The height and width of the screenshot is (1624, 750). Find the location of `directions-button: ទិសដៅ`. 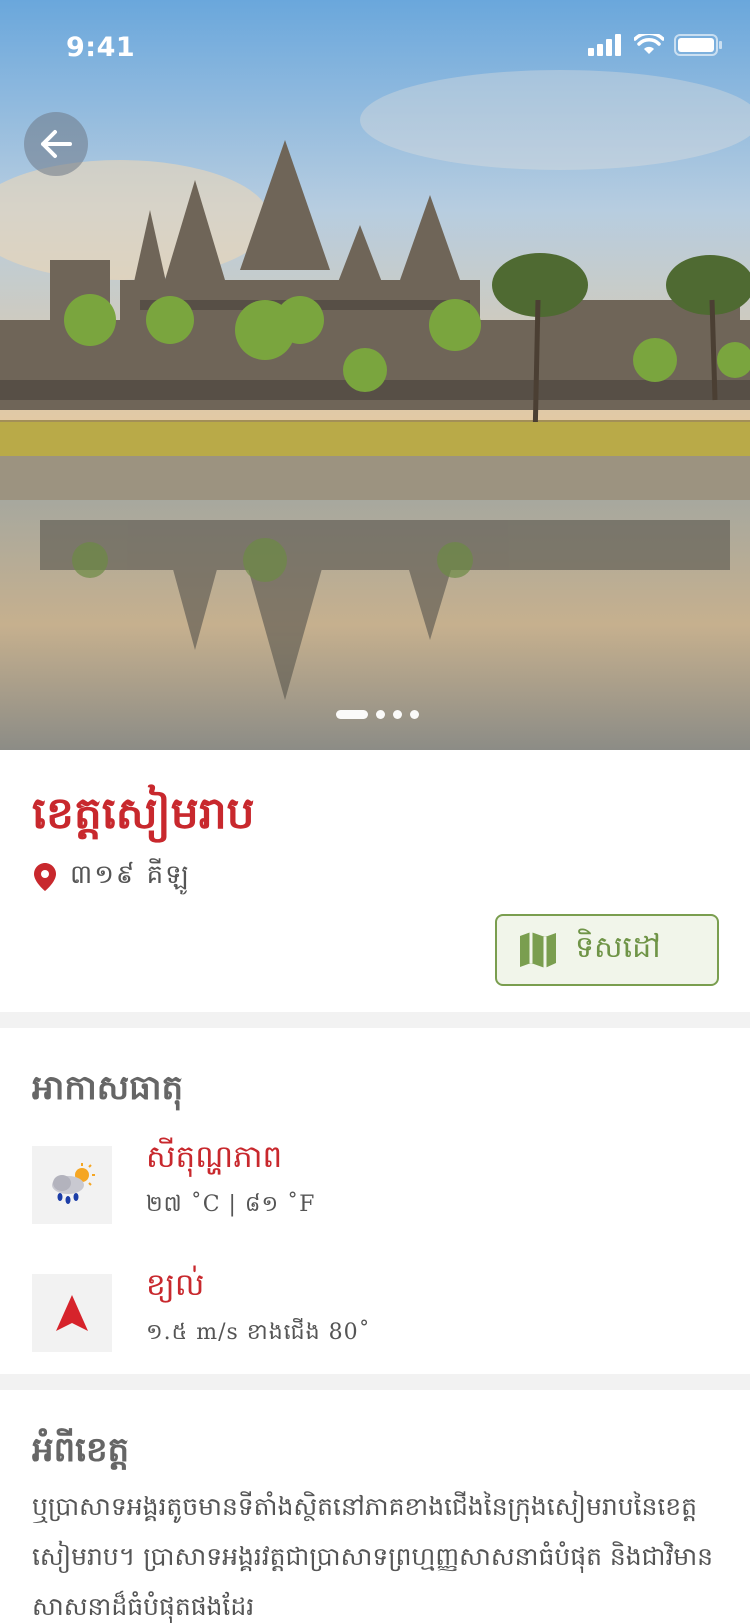

directions-button: ទិសដៅ is located at coordinates (607, 950).